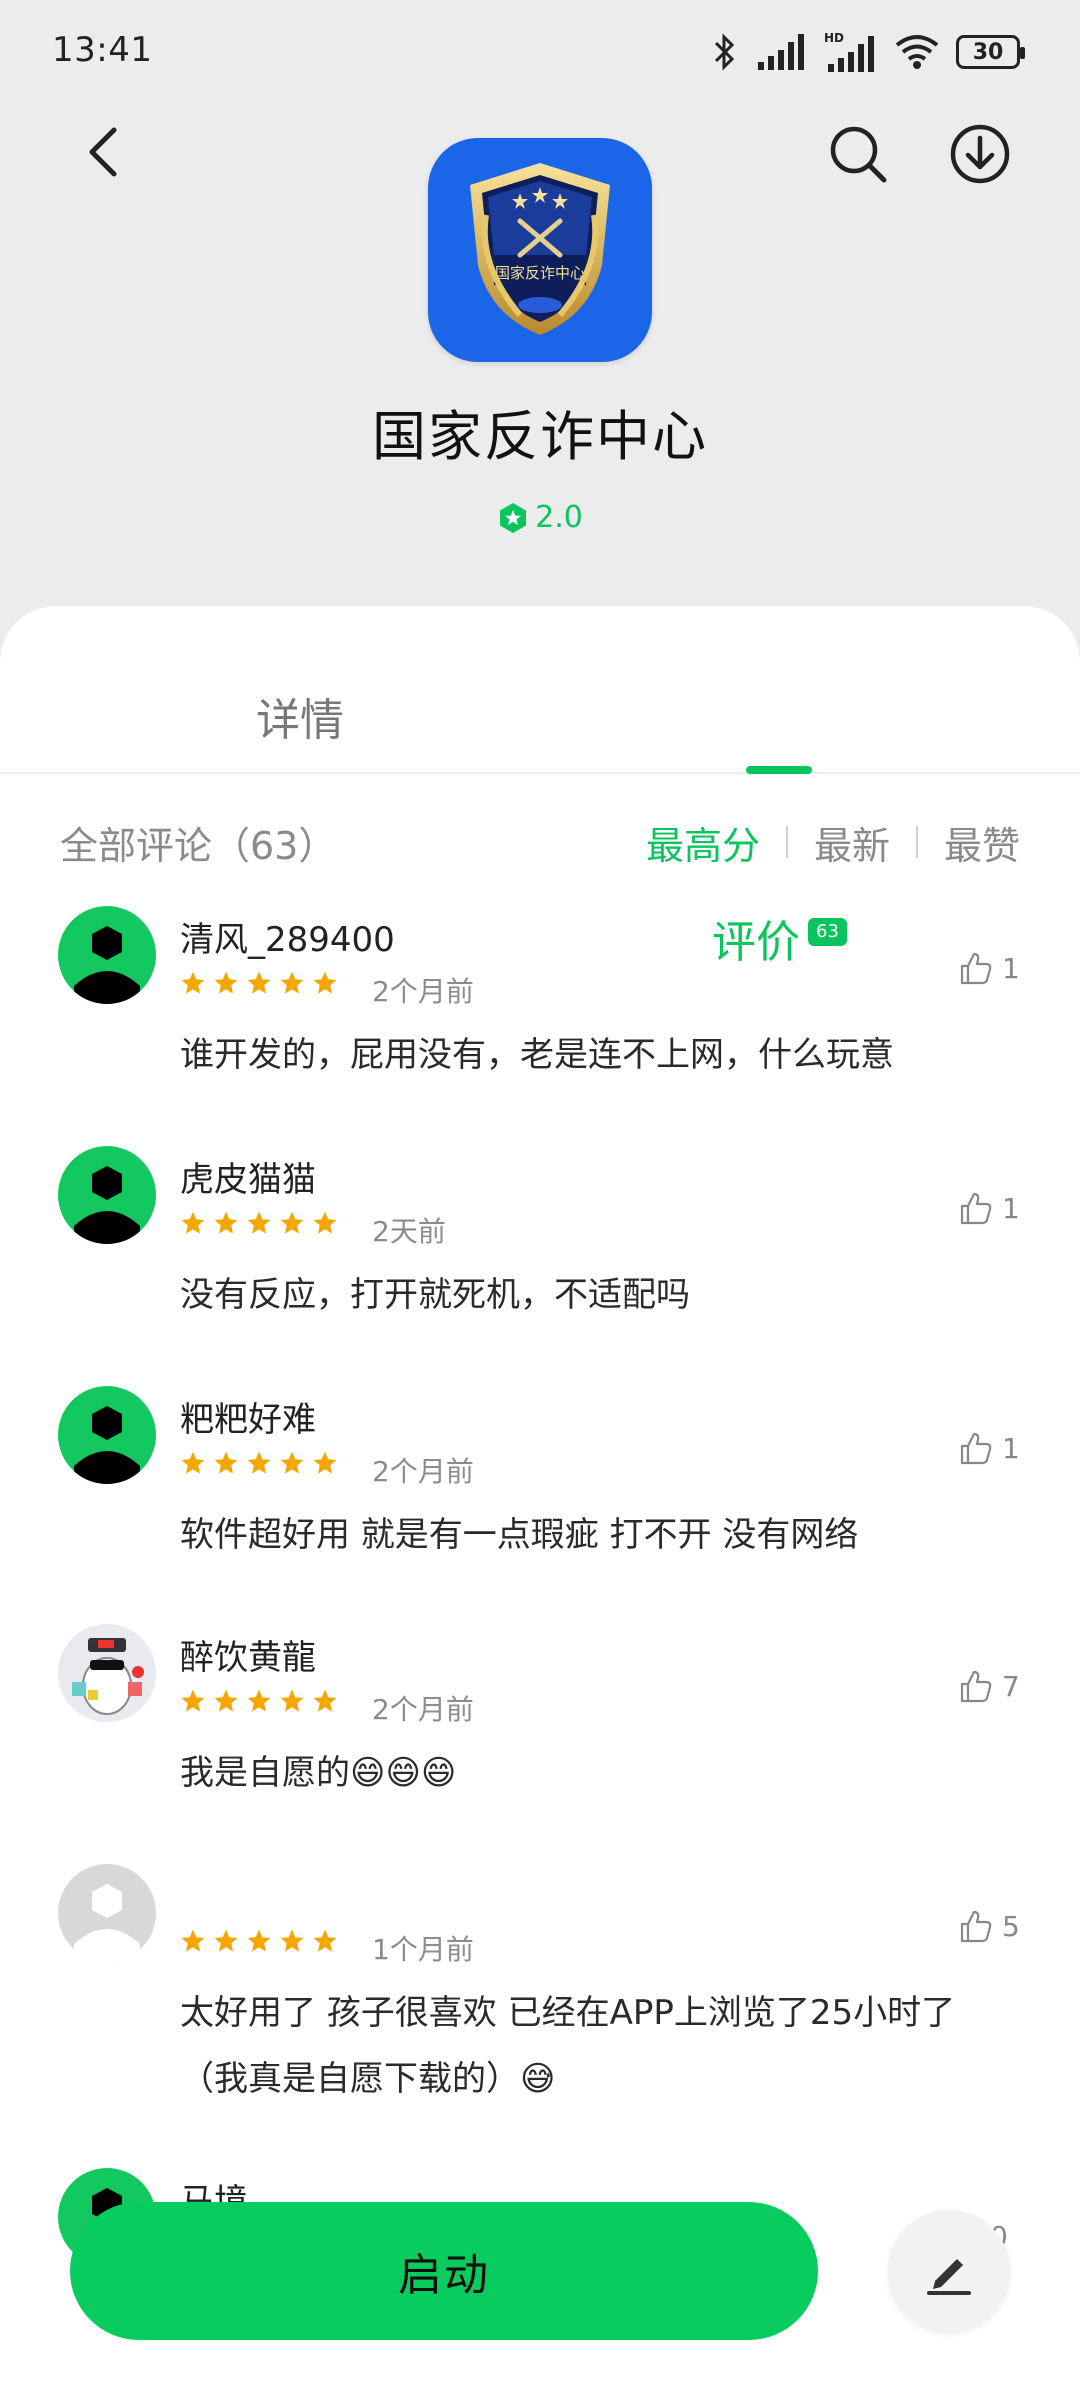  I want to click on reviewer-name: 虎皮猫猫, so click(248, 1180).